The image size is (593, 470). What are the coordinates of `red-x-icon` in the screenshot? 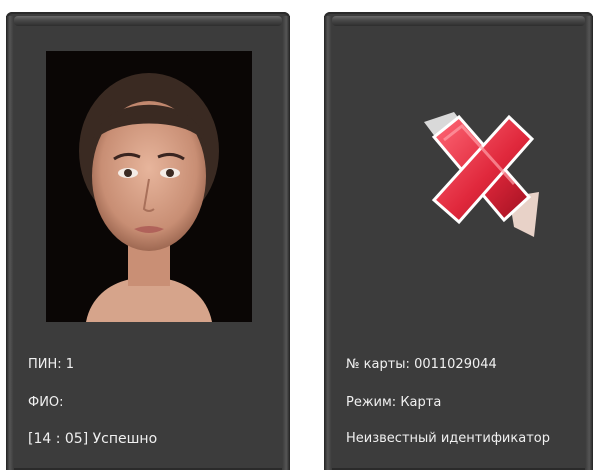 It's located at (479, 174).